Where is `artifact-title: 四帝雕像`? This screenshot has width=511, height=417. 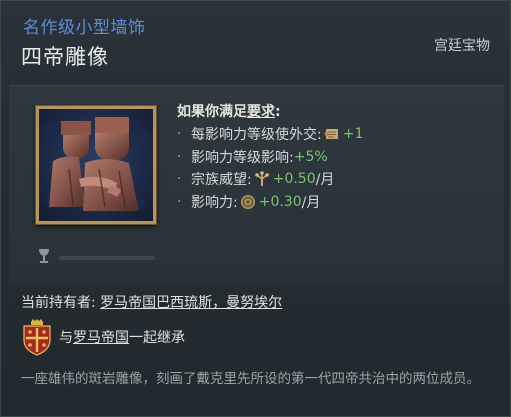
artifact-title: 四帝雕像 is located at coordinates (65, 57).